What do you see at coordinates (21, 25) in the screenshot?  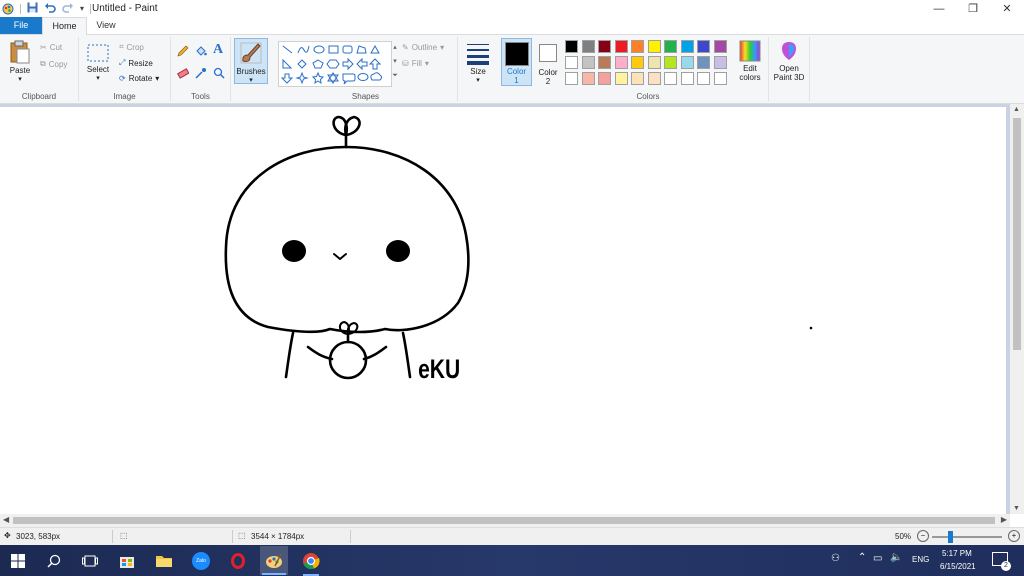 I see `tab-file: File` at bounding box center [21, 25].